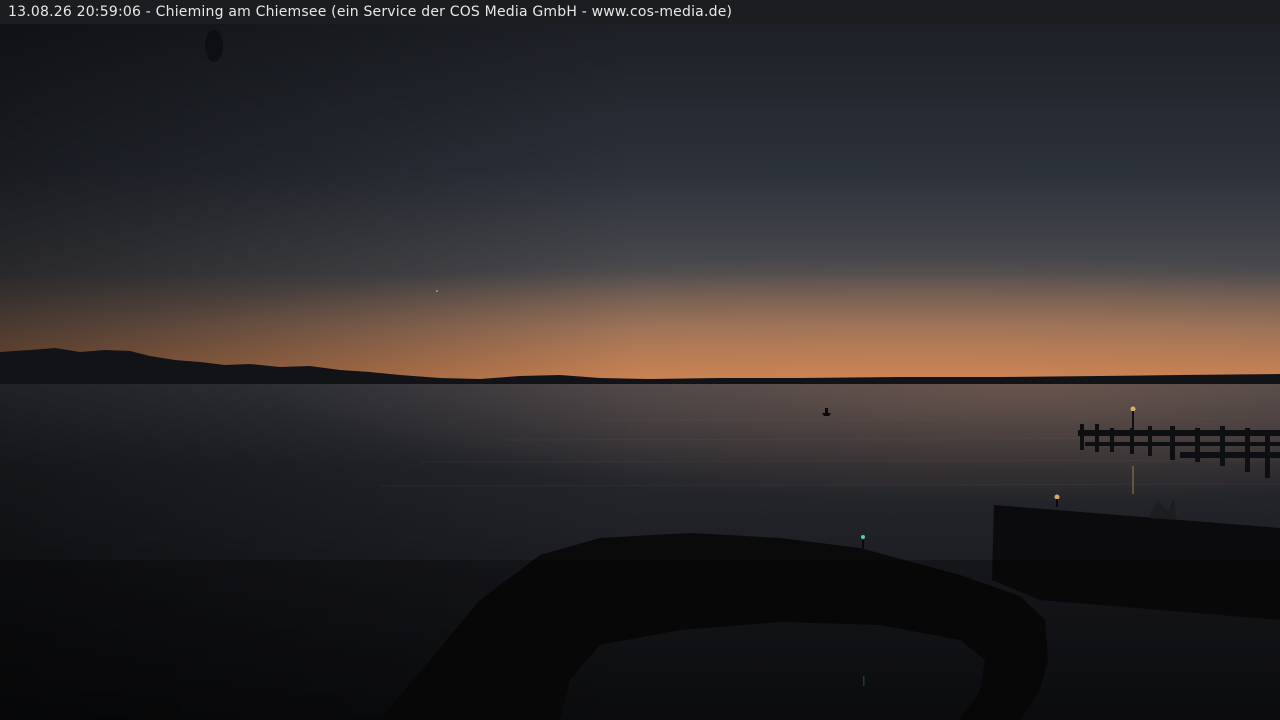  Describe the element at coordinates (75, 12) in the screenshot. I see `timestamp: 13.08.26 20:59:06` at that location.